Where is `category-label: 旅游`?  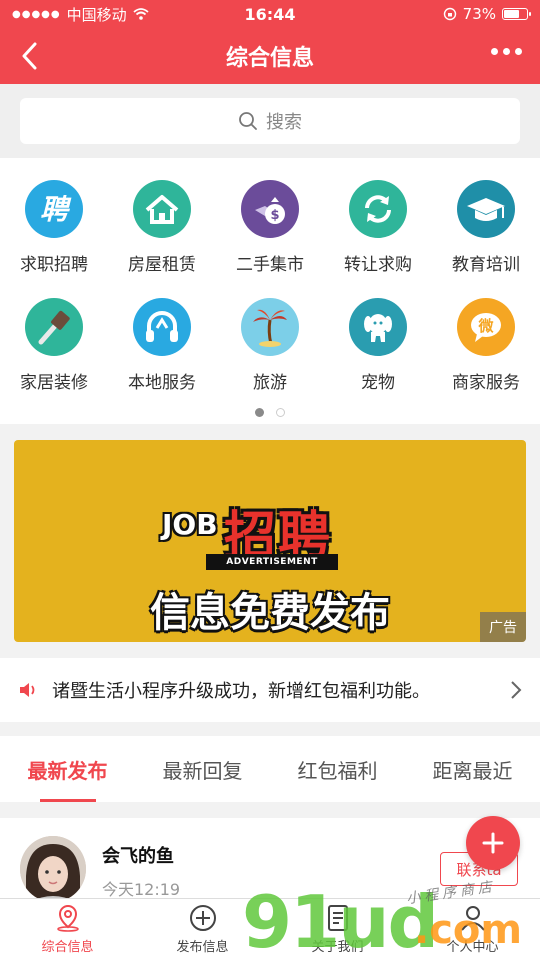 category-label: 旅游 is located at coordinates (270, 383).